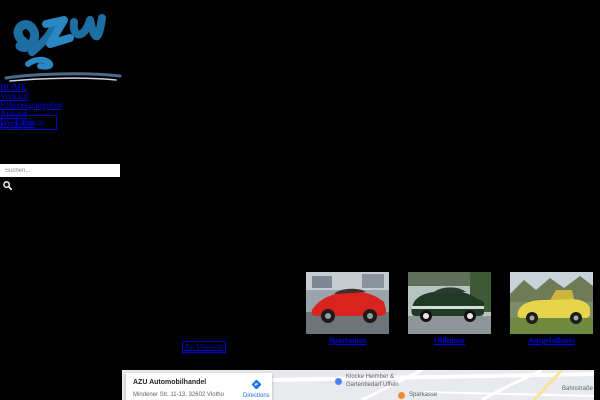  I want to click on yellow-convertible-photo, so click(551, 303).